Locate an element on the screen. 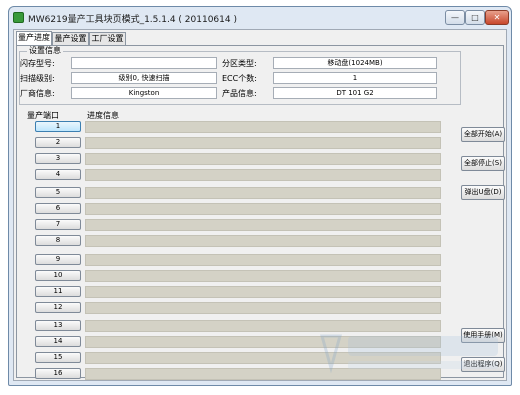  port-button-2: 2 is located at coordinates (58, 142).